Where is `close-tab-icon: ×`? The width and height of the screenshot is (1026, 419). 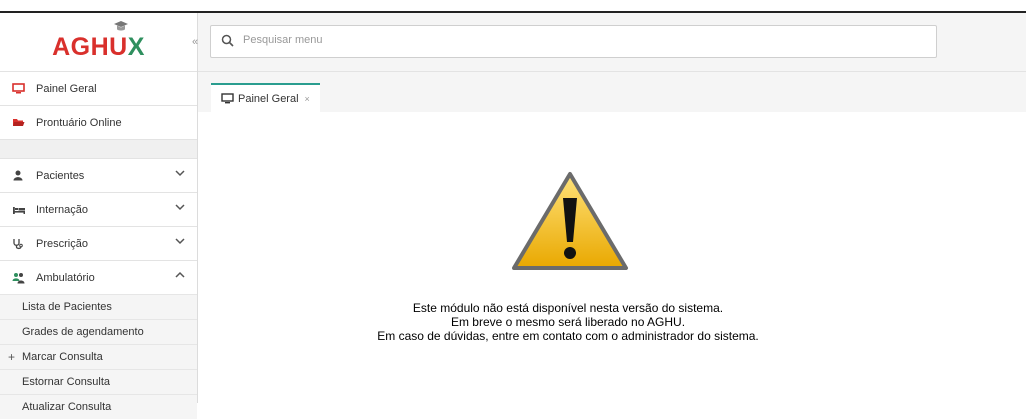 close-tab-icon: × is located at coordinates (307, 99).